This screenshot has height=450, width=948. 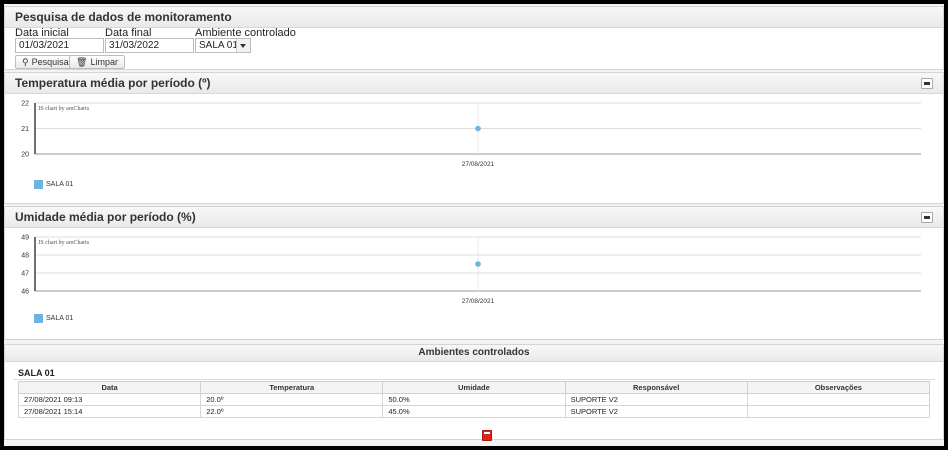 What do you see at coordinates (59, 45) in the screenshot?
I see `start-date-input` at bounding box center [59, 45].